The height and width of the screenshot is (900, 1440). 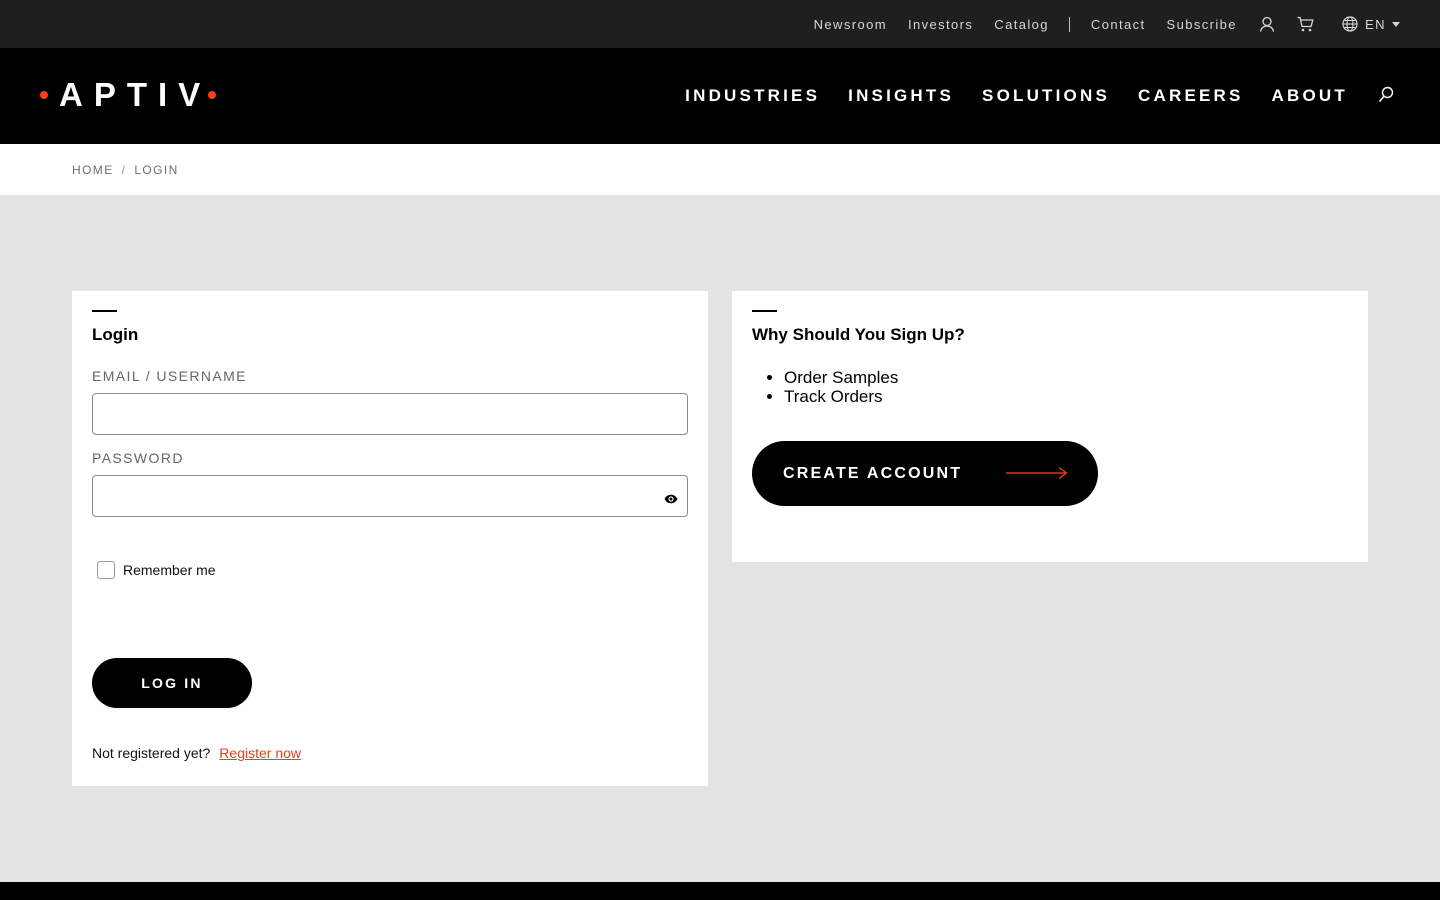 What do you see at coordinates (44, 95) in the screenshot?
I see `logo-dot-left` at bounding box center [44, 95].